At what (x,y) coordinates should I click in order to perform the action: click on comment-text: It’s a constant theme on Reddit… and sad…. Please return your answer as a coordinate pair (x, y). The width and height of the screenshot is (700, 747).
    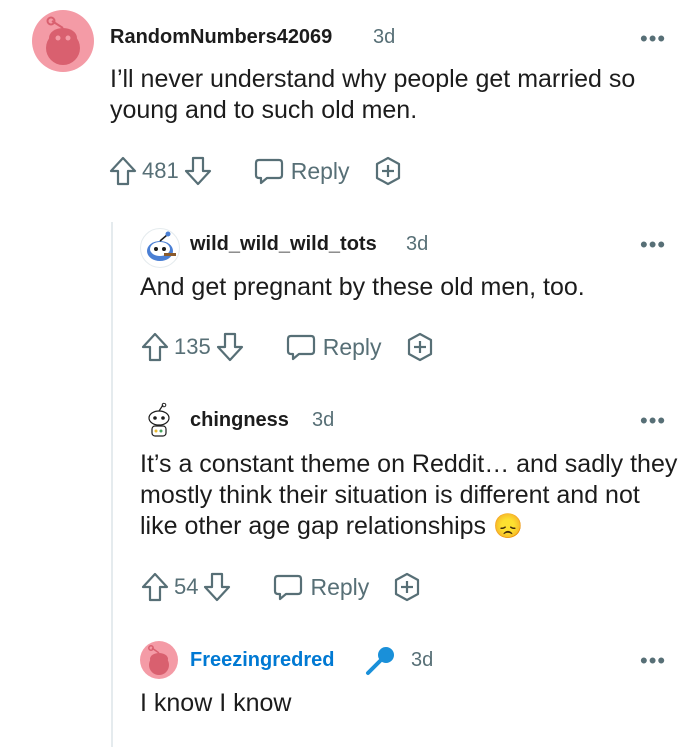
    Looking at the image, I should click on (410, 495).